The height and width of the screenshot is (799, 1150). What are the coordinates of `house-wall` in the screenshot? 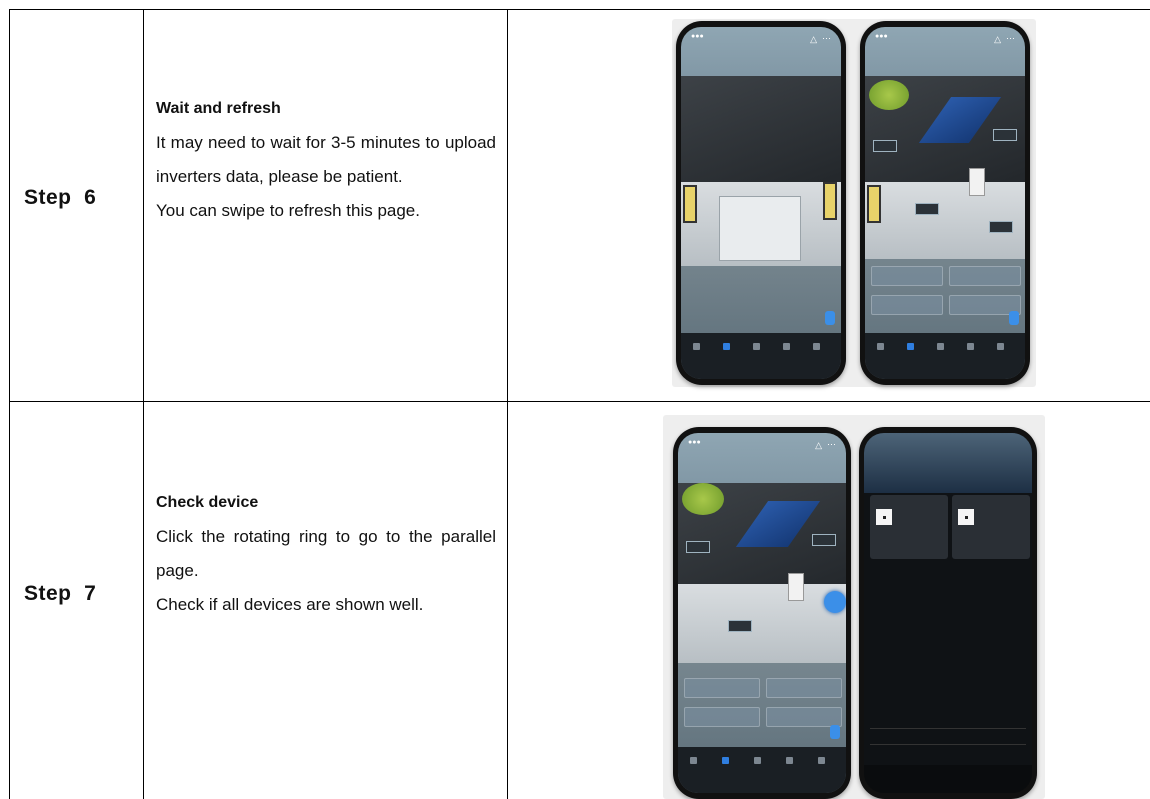 It's located at (762, 624).